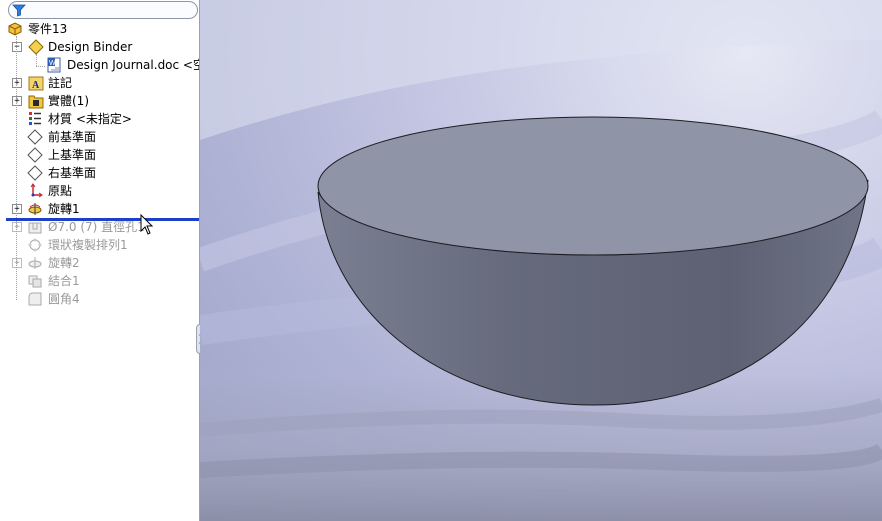 Image resolution: width=882 pixels, height=521 pixels. What do you see at coordinates (68, 101) in the screenshot?
I see `tree-item-label: 實體(1)` at bounding box center [68, 101].